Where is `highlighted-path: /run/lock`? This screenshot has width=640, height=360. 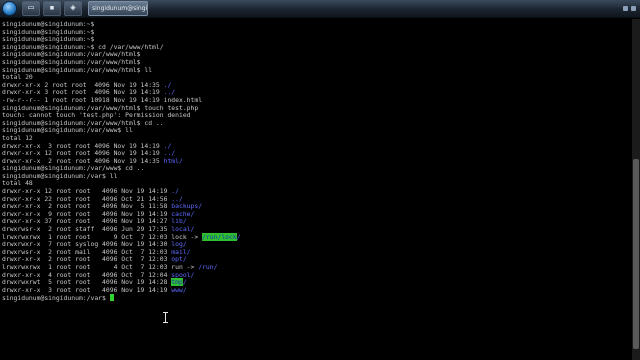 highlighted-path: /run/lock is located at coordinates (219, 236).